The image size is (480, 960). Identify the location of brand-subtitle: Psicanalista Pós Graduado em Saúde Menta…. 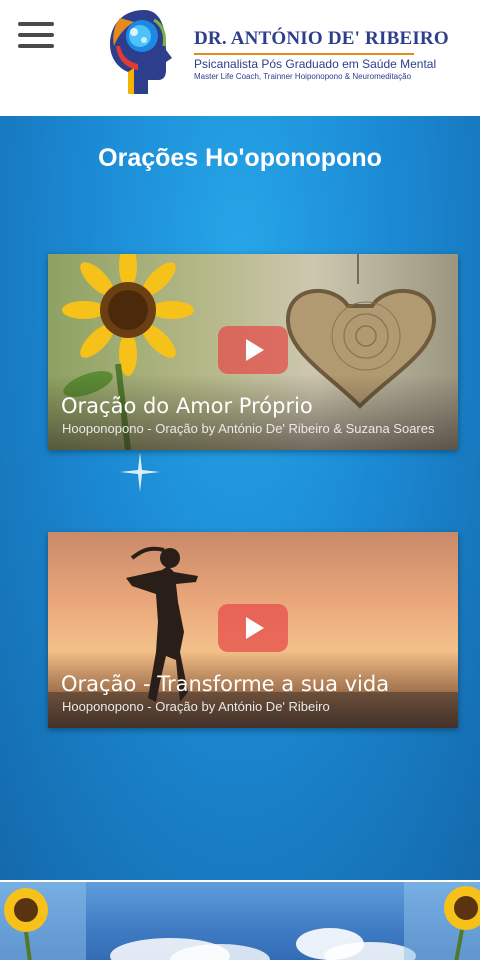
(315, 64).